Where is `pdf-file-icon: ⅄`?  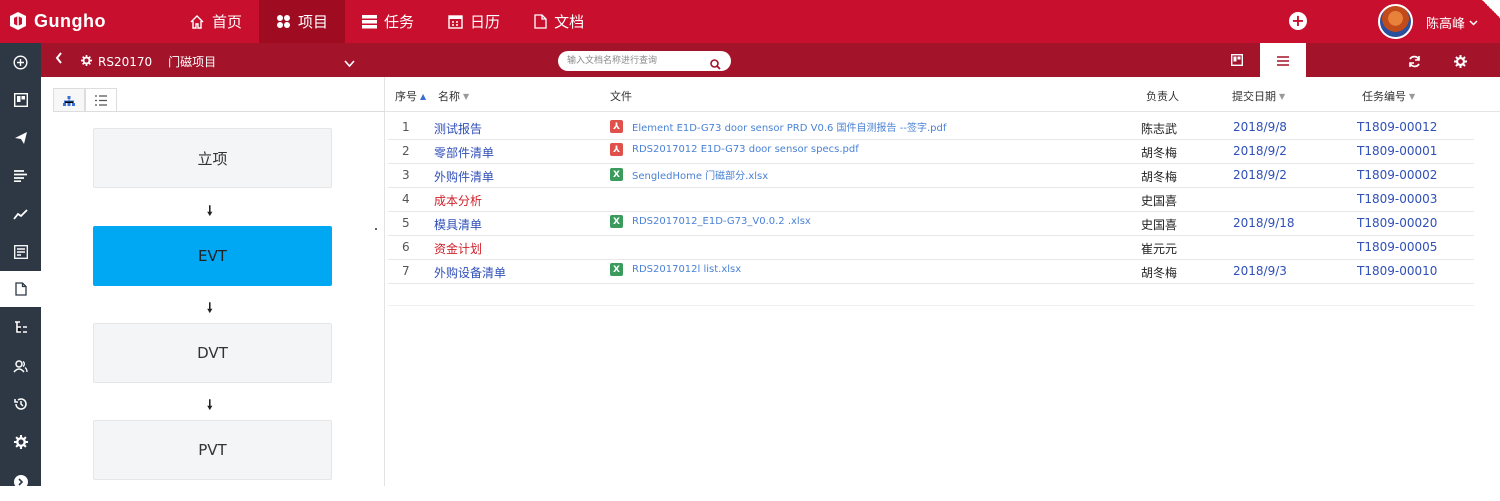
pdf-file-icon: ⅄ is located at coordinates (616, 149).